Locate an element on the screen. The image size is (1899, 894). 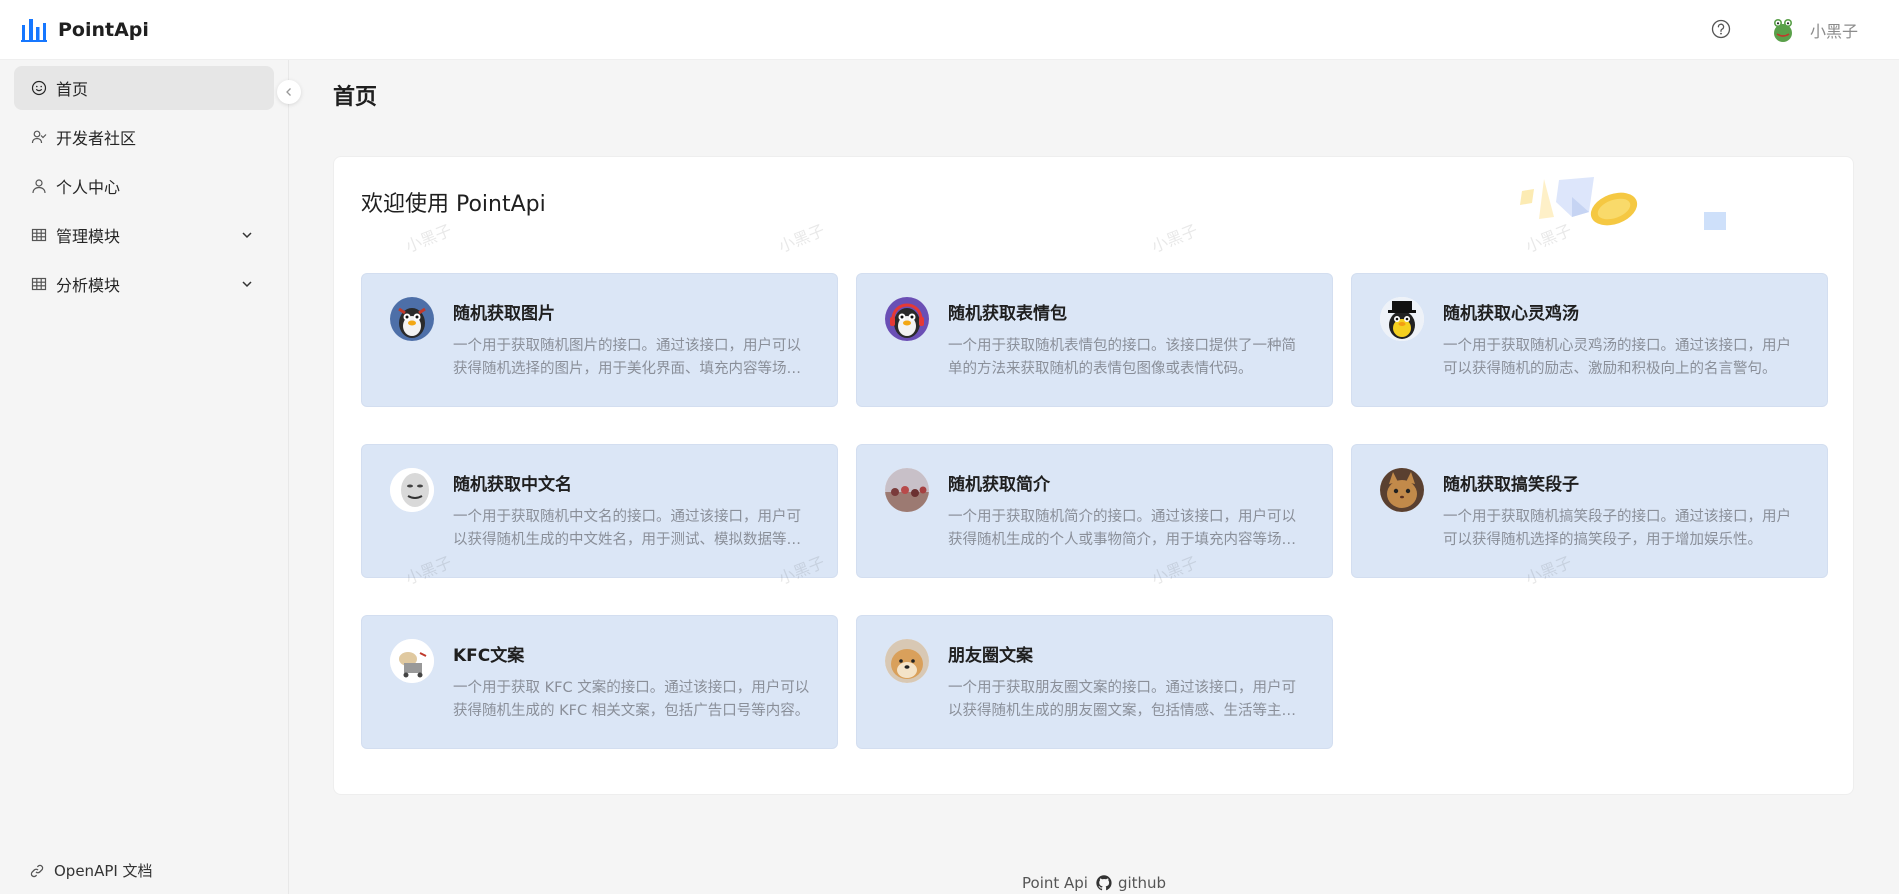
penguin-avatar-icon is located at coordinates (412, 319).